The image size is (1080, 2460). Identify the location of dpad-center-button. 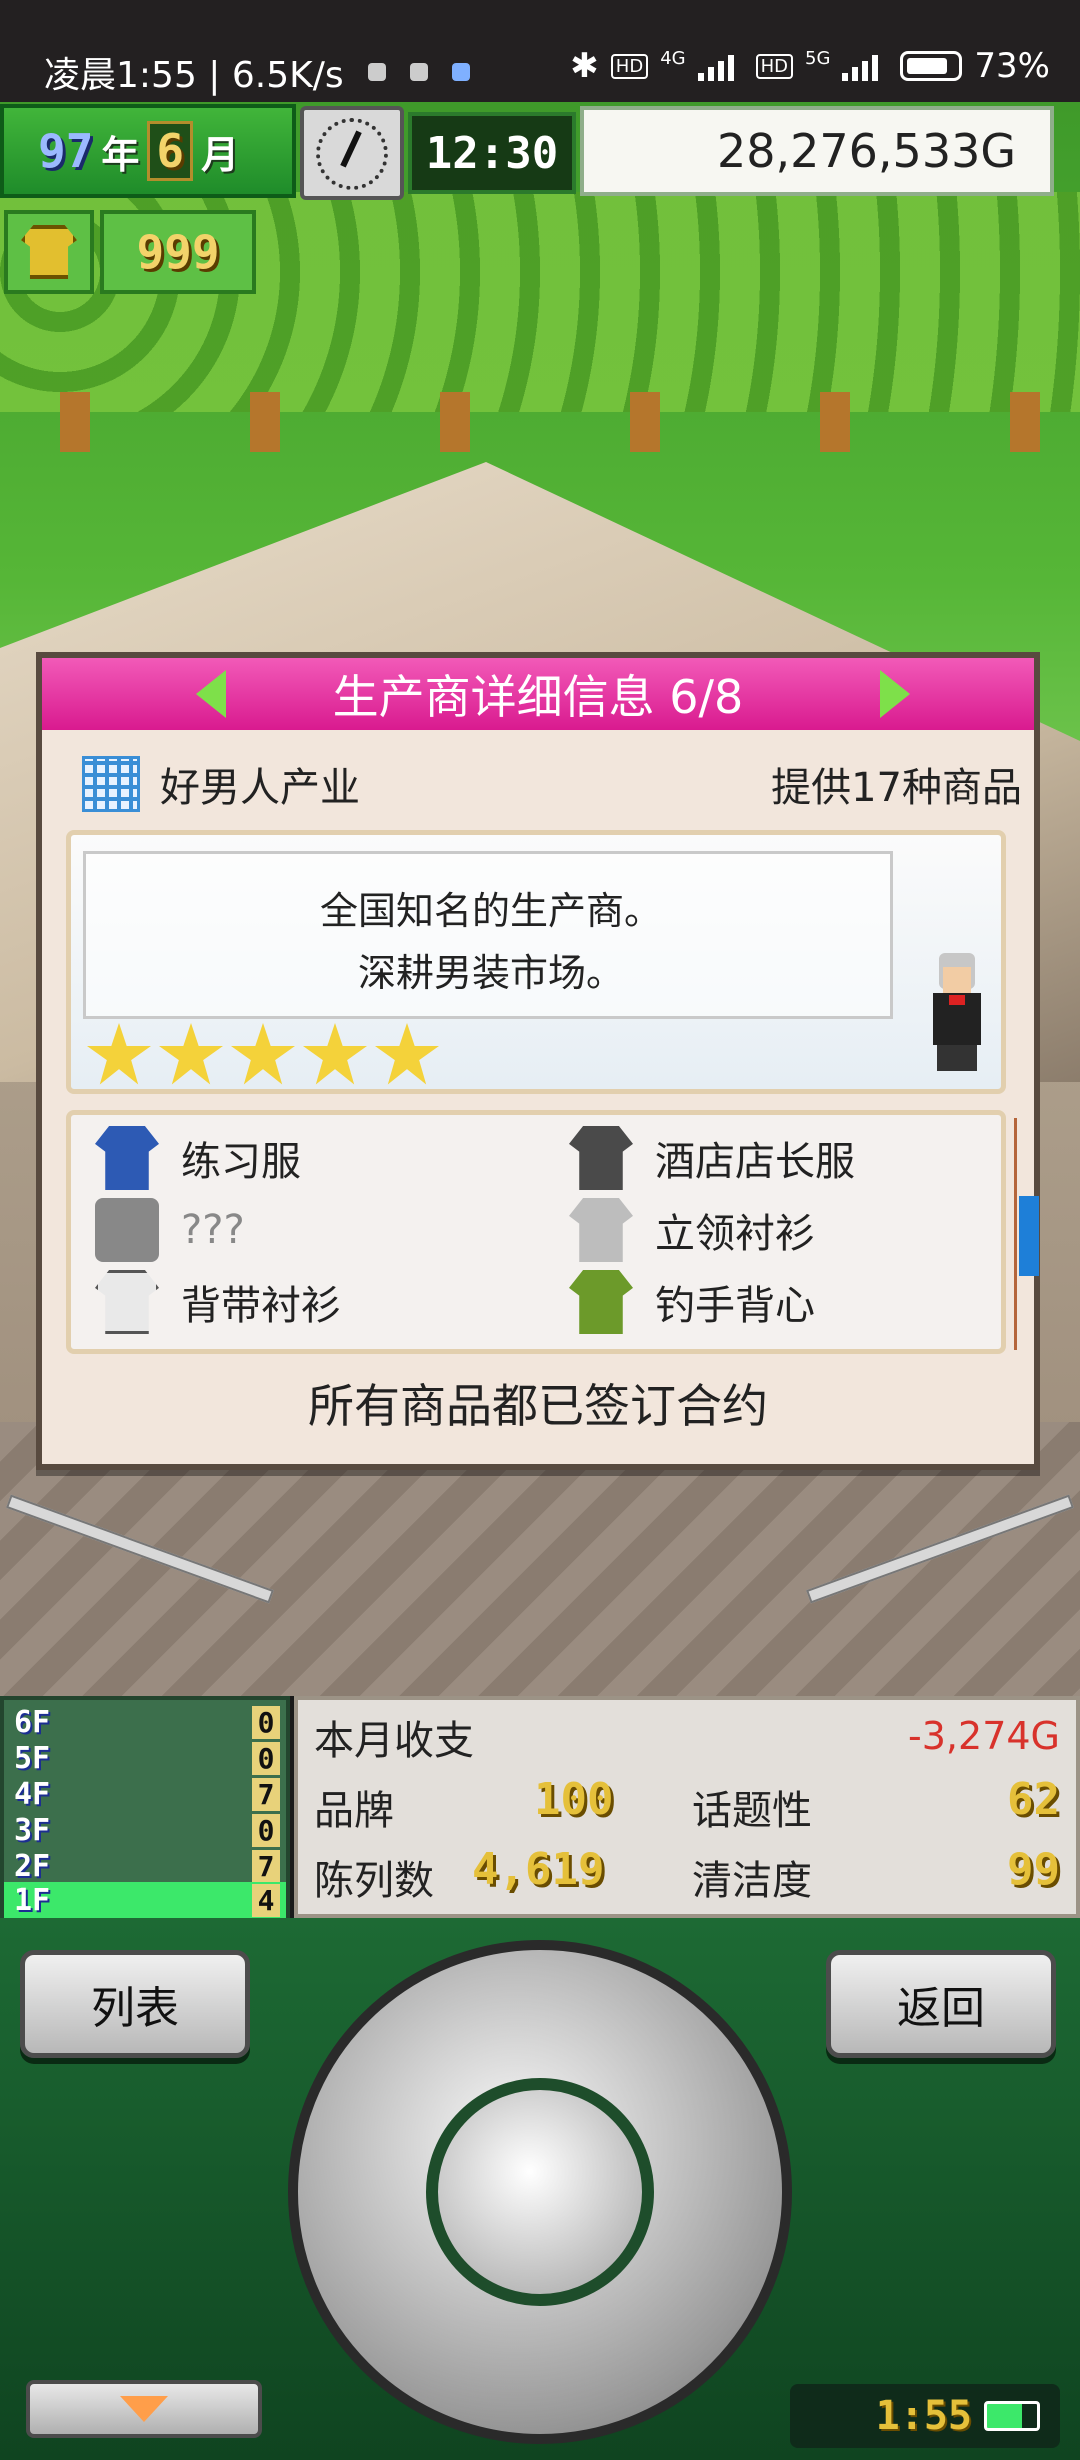
(540, 2192).